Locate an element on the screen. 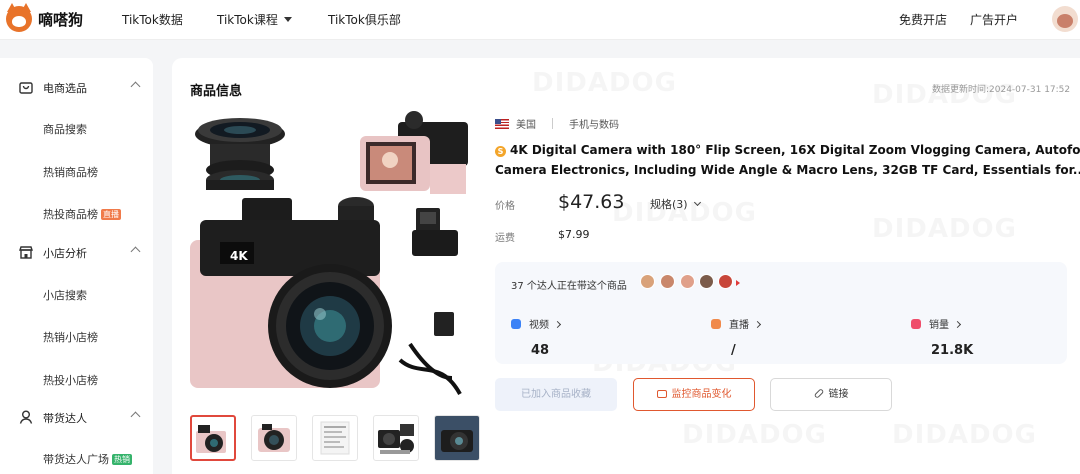 The width and height of the screenshot is (1080, 474). nav-tiktok-club: TikTok俱乐部 is located at coordinates (364, 19).